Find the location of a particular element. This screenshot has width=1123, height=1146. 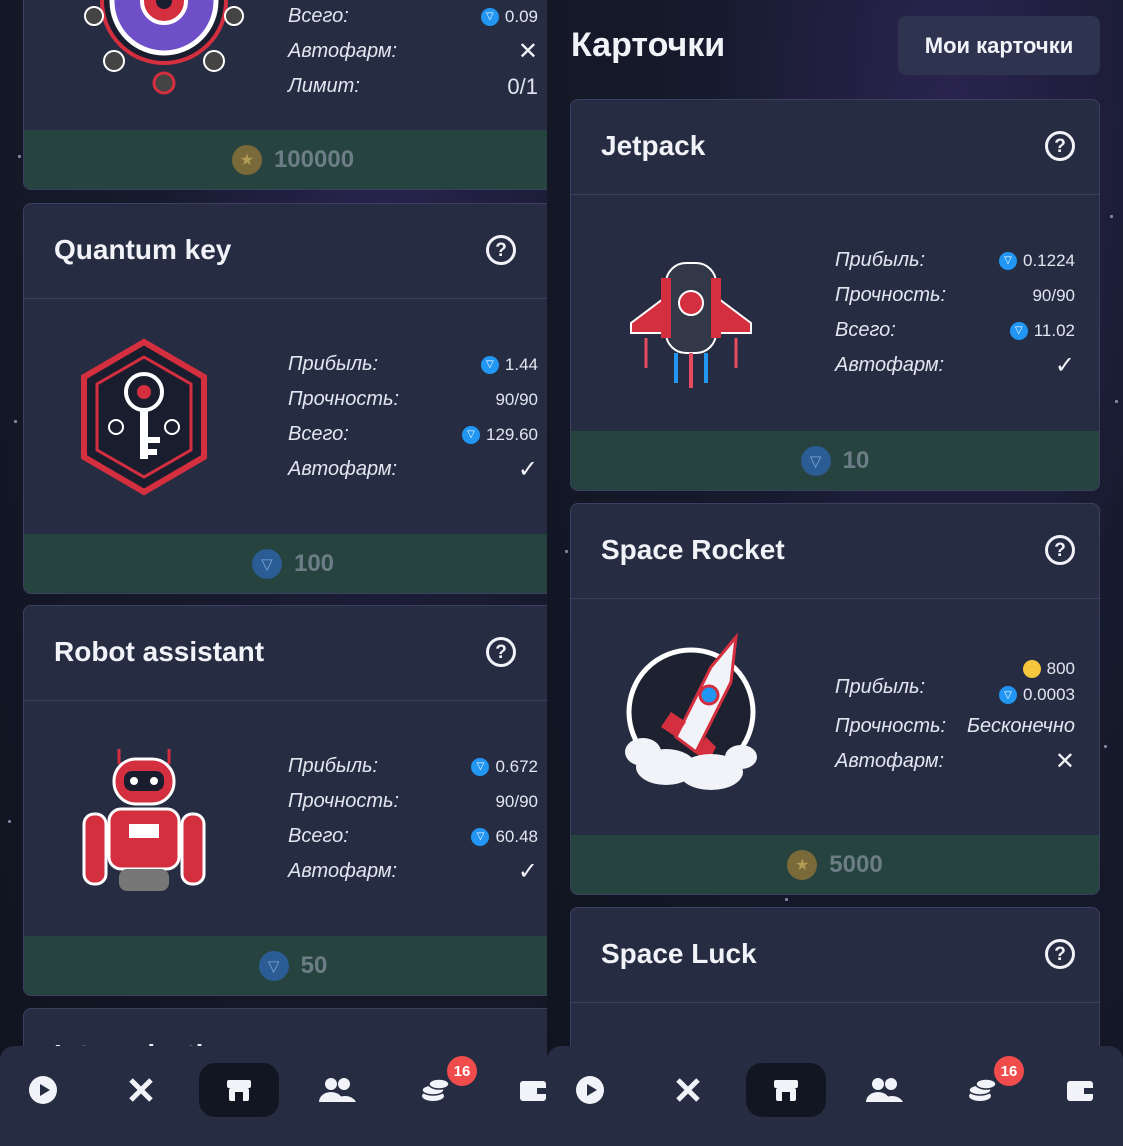

price-label: 50 is located at coordinates (314, 965).